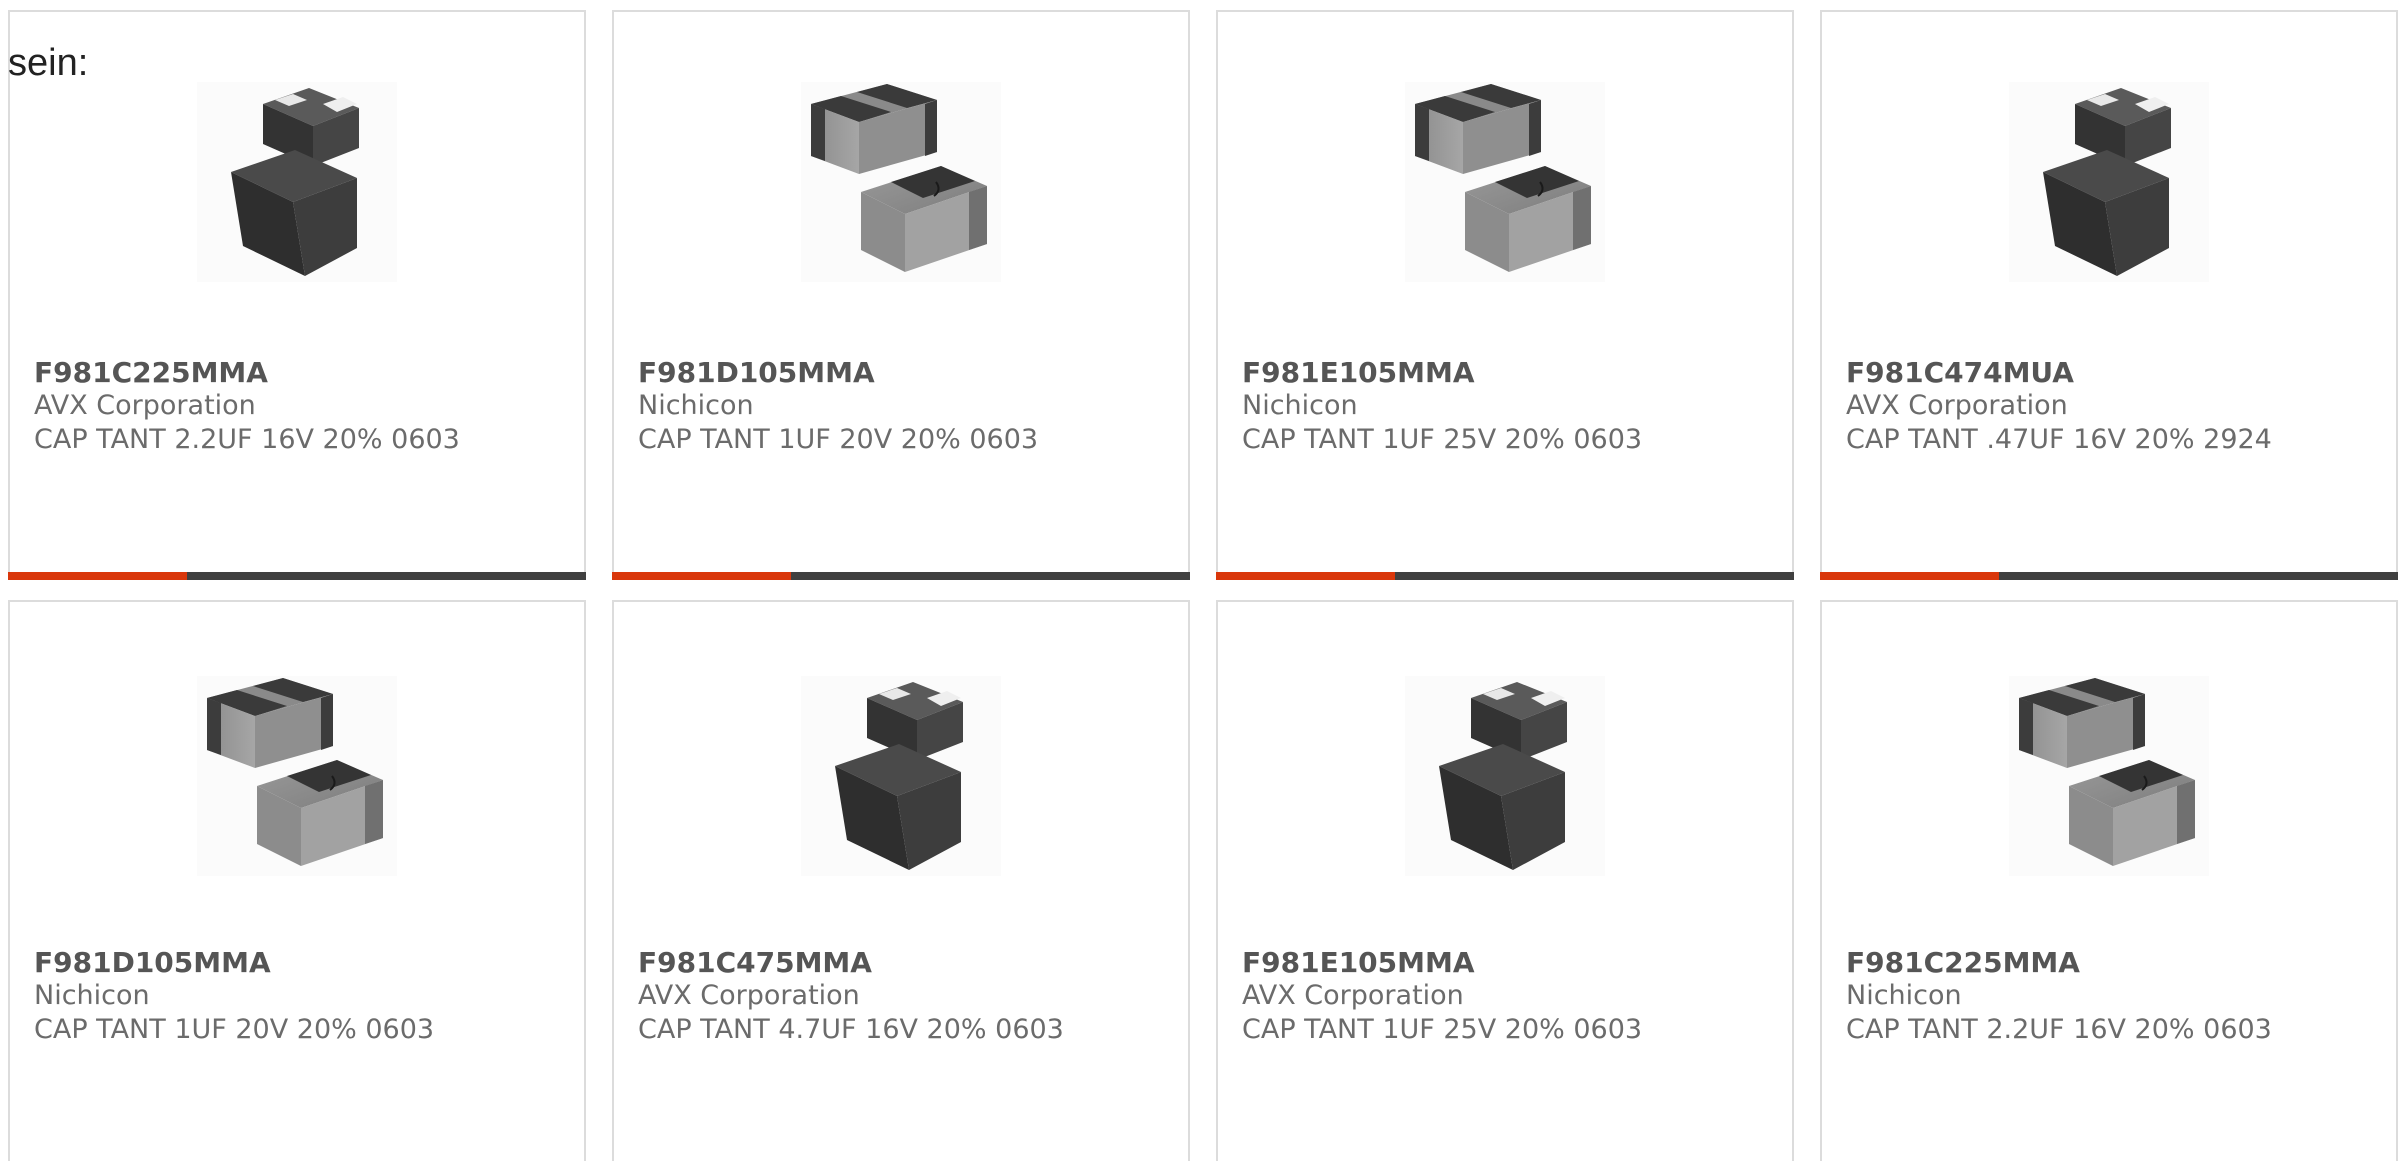 The height and width of the screenshot is (1161, 2400). What do you see at coordinates (755, 962) in the screenshot?
I see `part-number: F981C475MMA` at bounding box center [755, 962].